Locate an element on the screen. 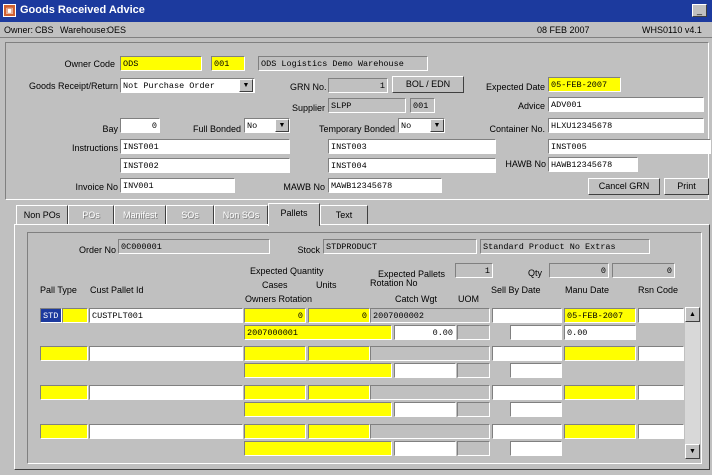 This screenshot has height=475, width=712. expected-date-field: 05-FEB-2007 is located at coordinates (584, 84).